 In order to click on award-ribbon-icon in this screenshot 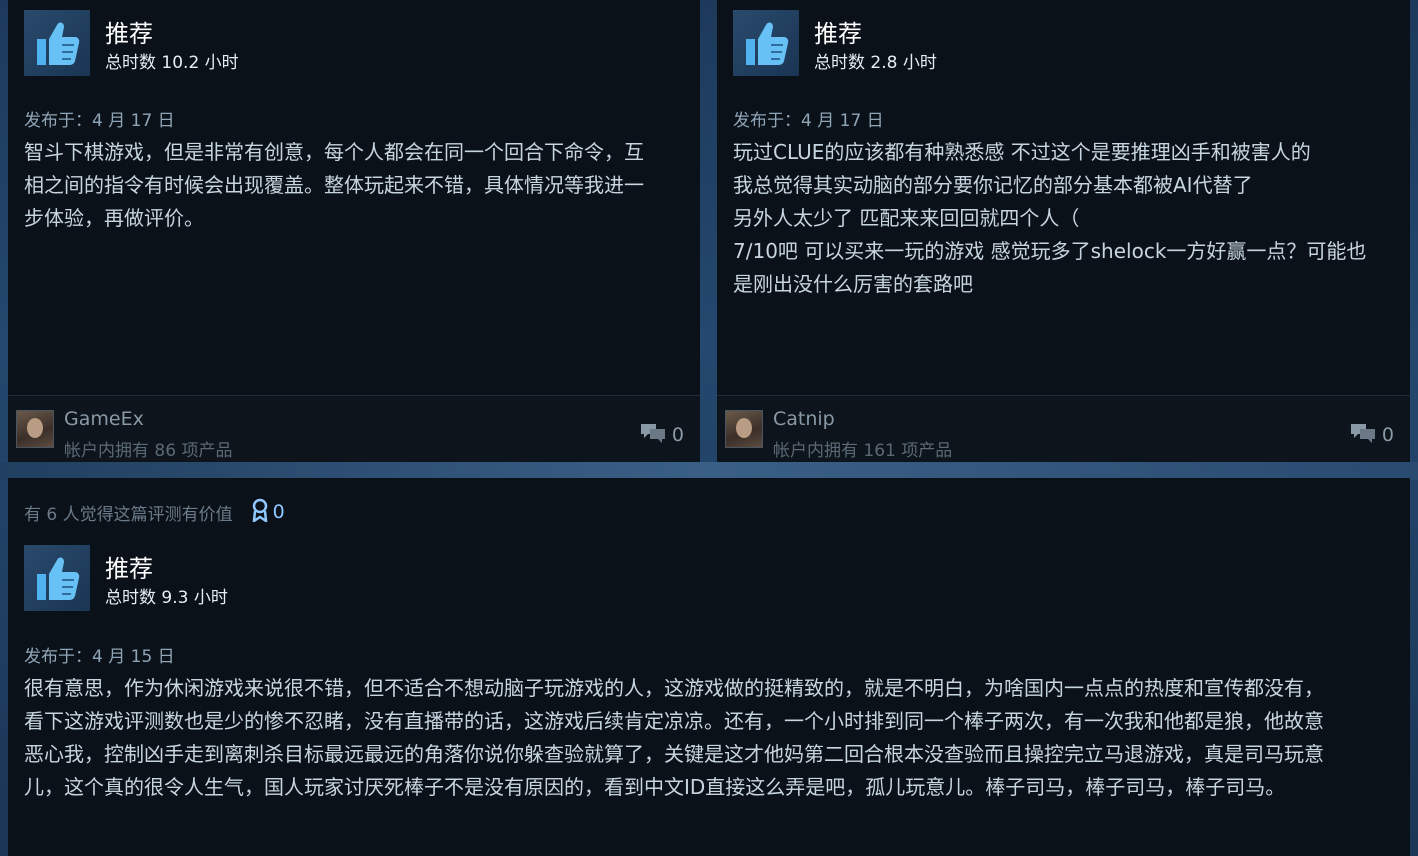, I will do `click(260, 512)`.